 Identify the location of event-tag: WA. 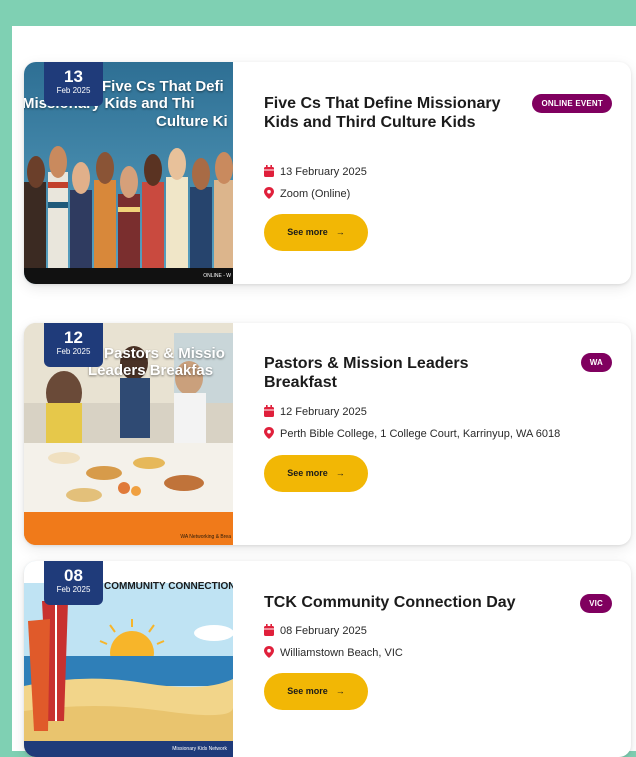
(596, 362).